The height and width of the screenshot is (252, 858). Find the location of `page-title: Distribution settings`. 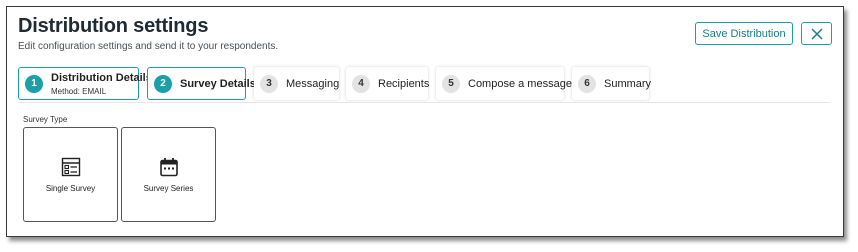

page-title: Distribution settings is located at coordinates (113, 26).